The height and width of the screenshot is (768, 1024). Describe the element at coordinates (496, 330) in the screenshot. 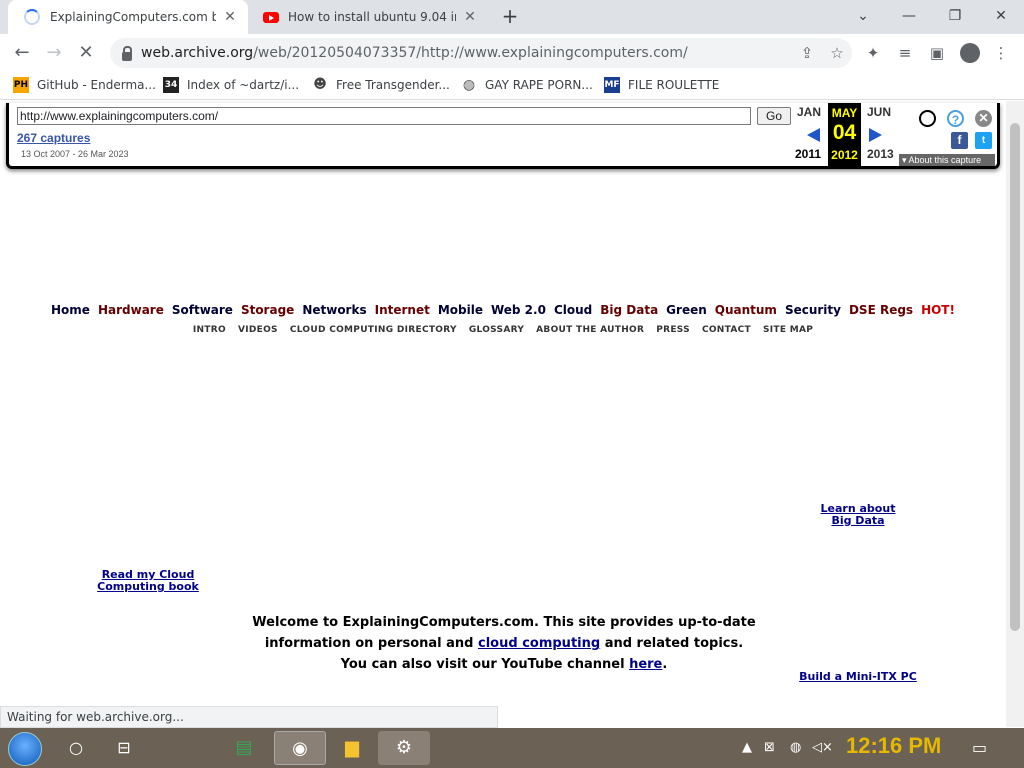

I see `subnav-item-glossary: GLOSSARY` at that location.